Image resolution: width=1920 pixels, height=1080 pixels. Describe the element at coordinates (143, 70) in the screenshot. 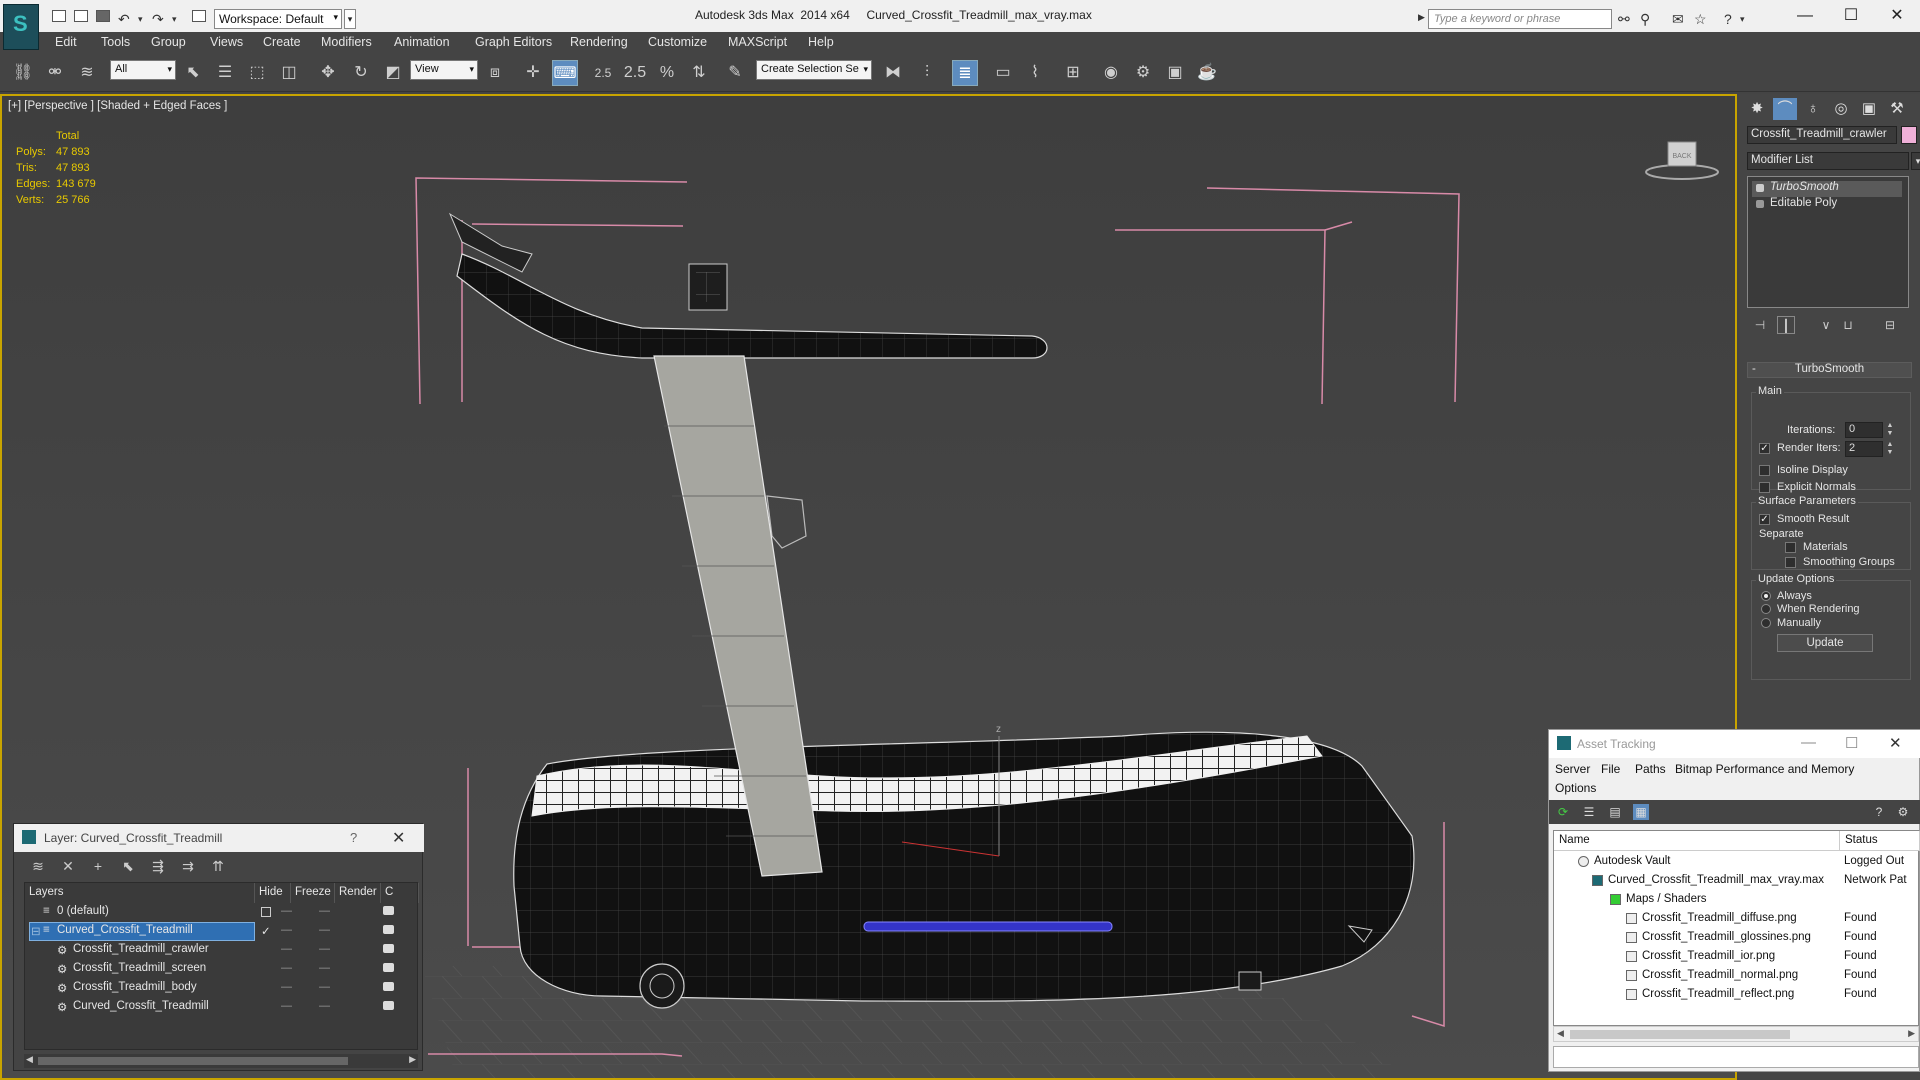

I see `selection-filter-select: All ▾` at that location.